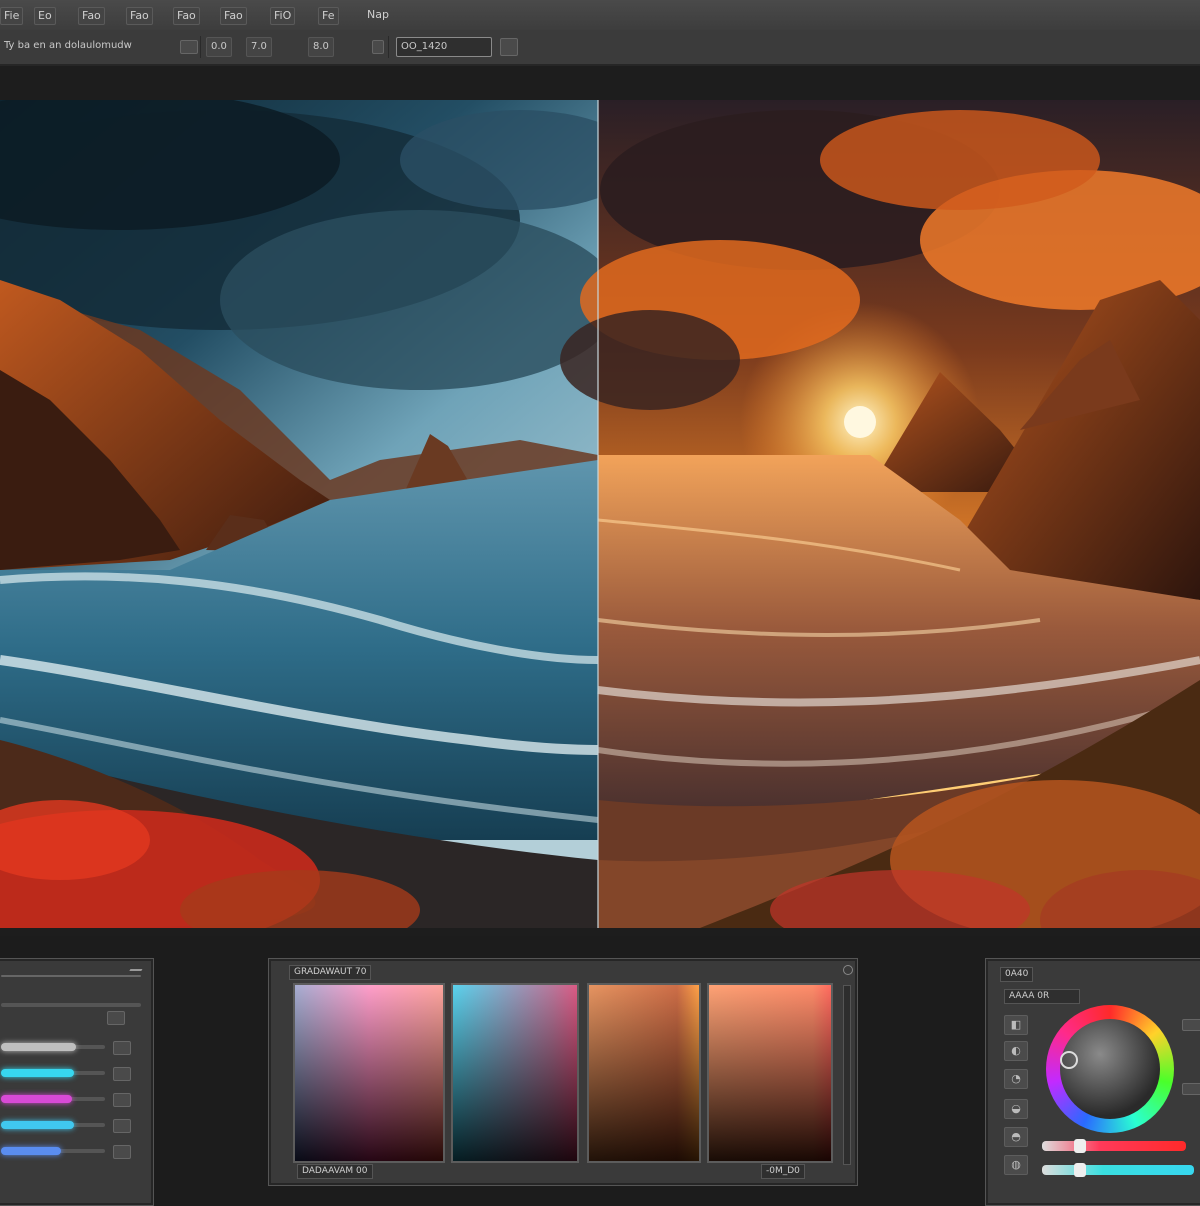  Describe the element at coordinates (1042, 996) in the screenshot. I see `color-panel-tab: AAAA 0R` at that location.